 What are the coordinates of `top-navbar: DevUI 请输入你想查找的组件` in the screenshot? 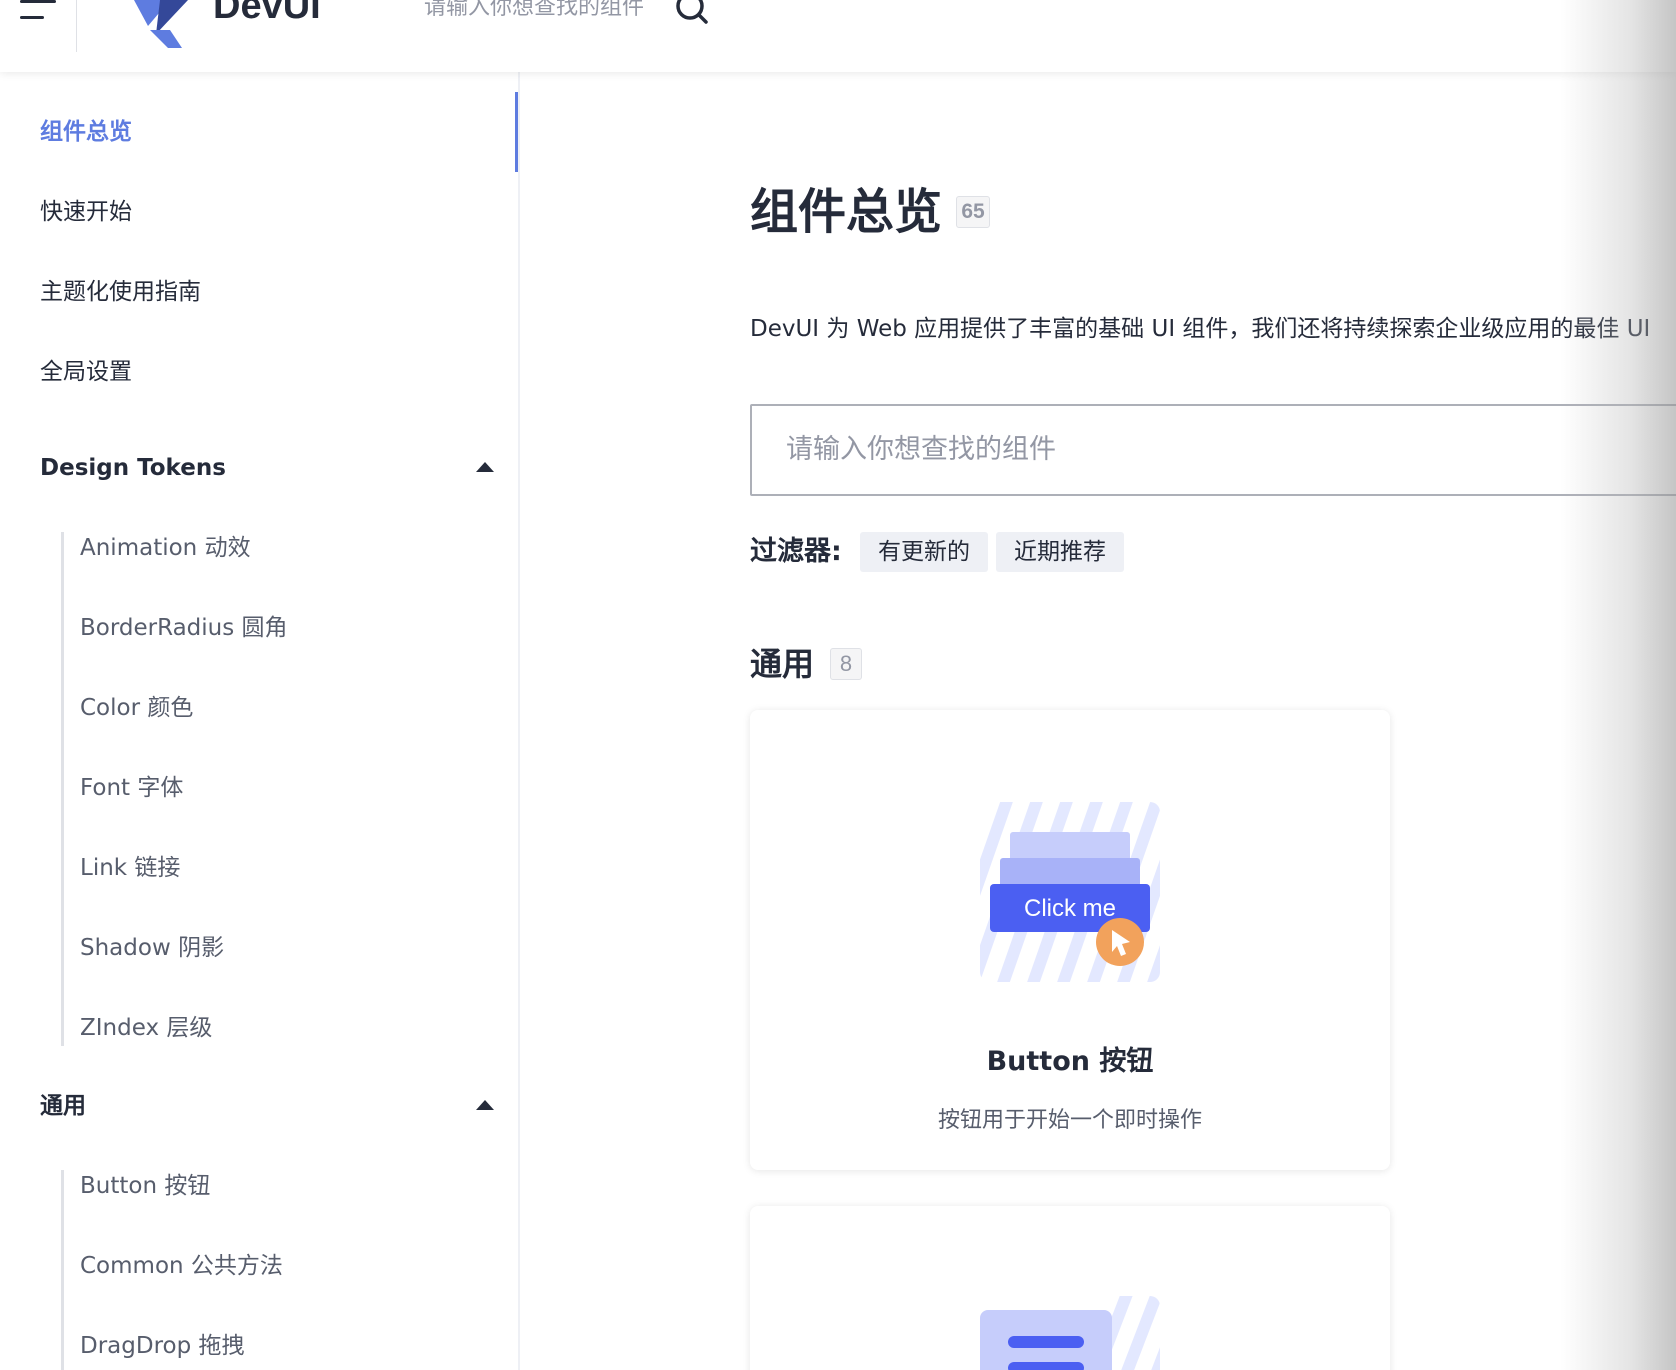 It's located at (838, 36).